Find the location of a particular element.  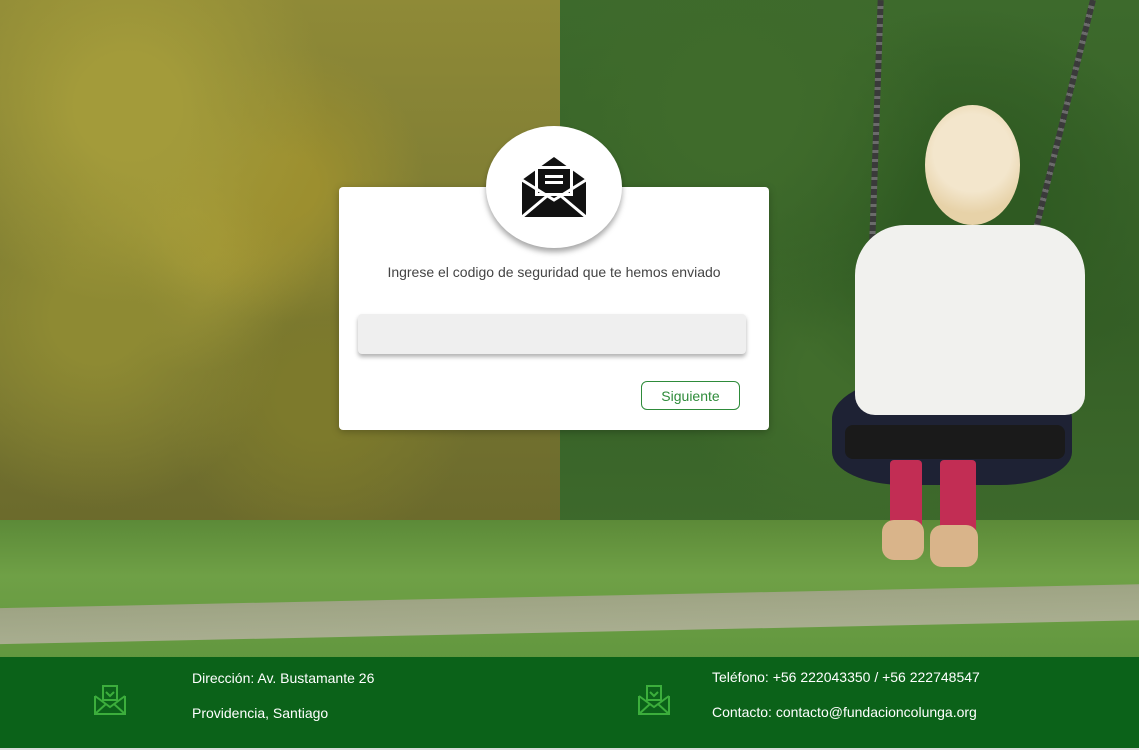

open-envelope-icon is located at coordinates (554, 188).